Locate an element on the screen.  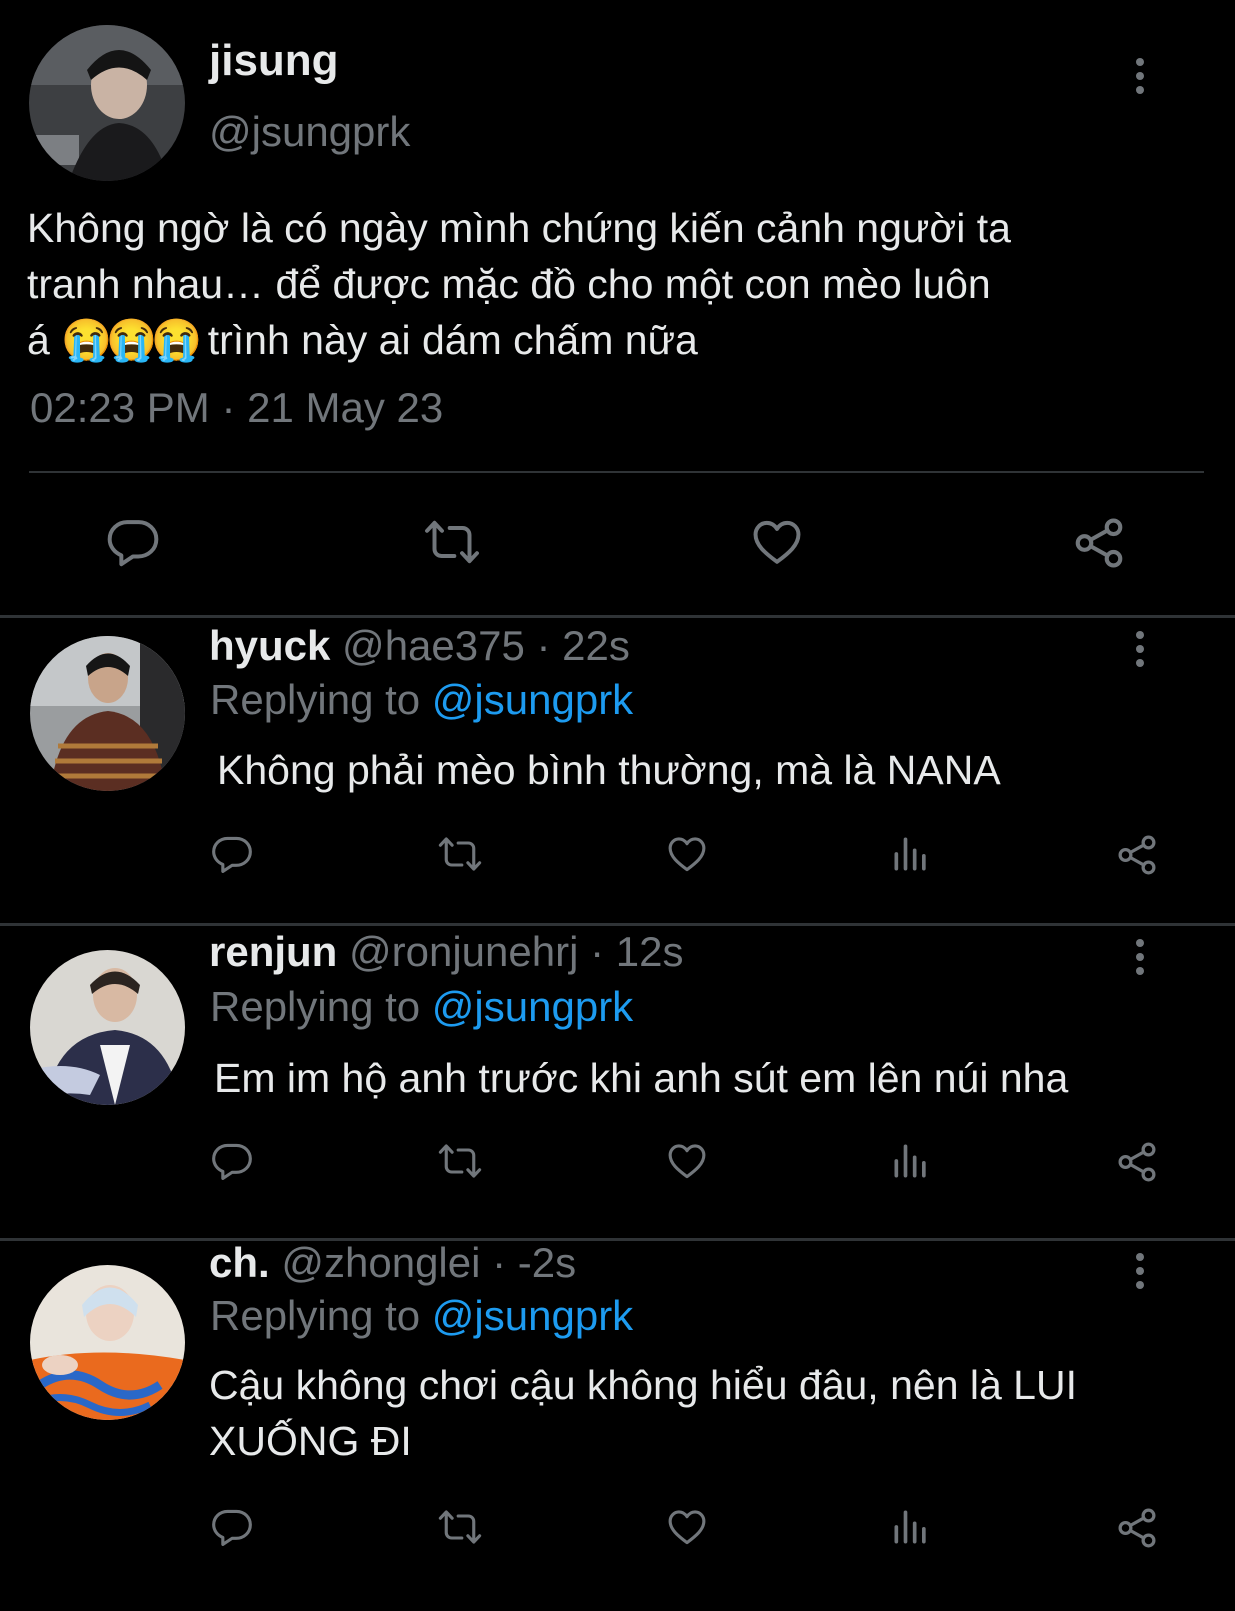
tweet-text-line: á 😭😭😭 trình này ai dám chấm nữa is located at coordinates (602, 340).